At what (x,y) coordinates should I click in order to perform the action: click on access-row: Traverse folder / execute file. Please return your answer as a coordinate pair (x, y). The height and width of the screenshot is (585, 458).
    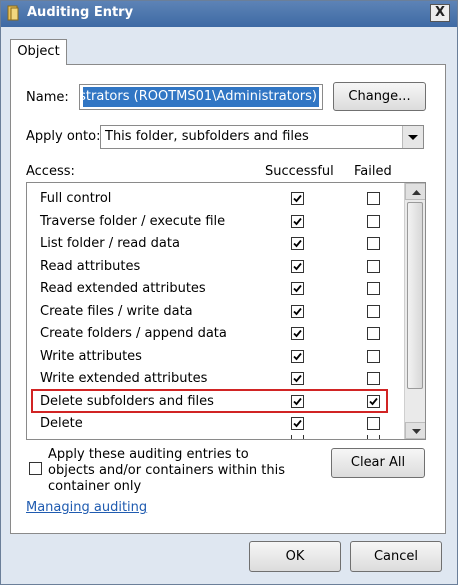
    Looking at the image, I should click on (216, 222).